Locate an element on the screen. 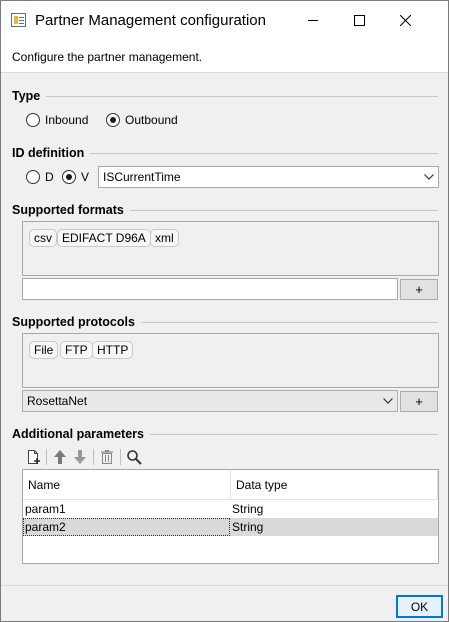 The height and width of the screenshot is (622, 449). app-icon is located at coordinates (18, 20).